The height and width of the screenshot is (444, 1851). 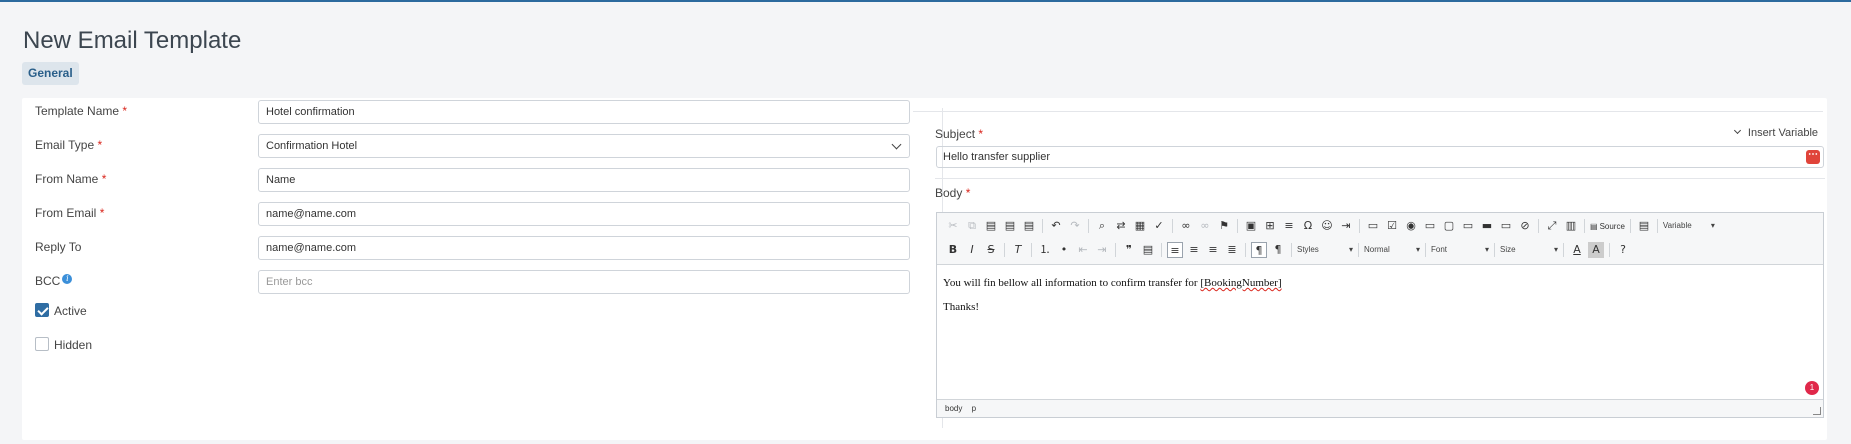 I want to click on content-paragraph: Thanks!, so click(x=961, y=307).